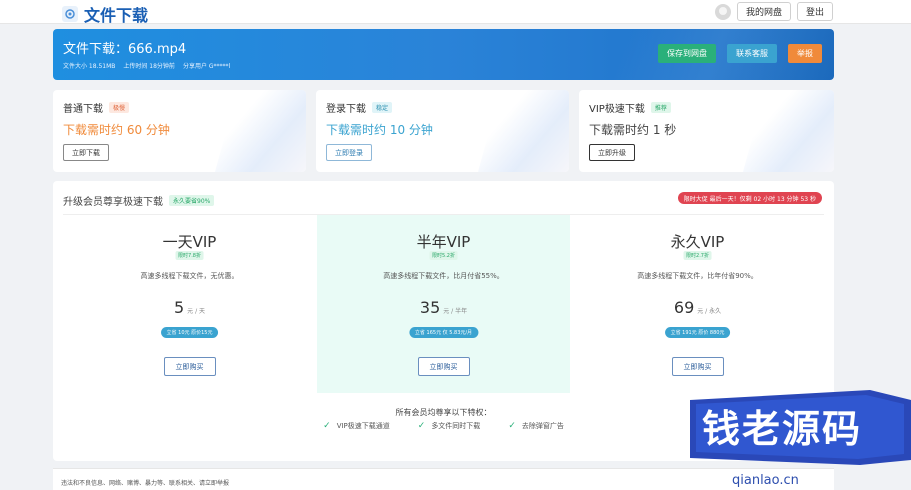 This screenshot has width=911, height=490. I want to click on watermark-text: 钱老源码, so click(782, 429).